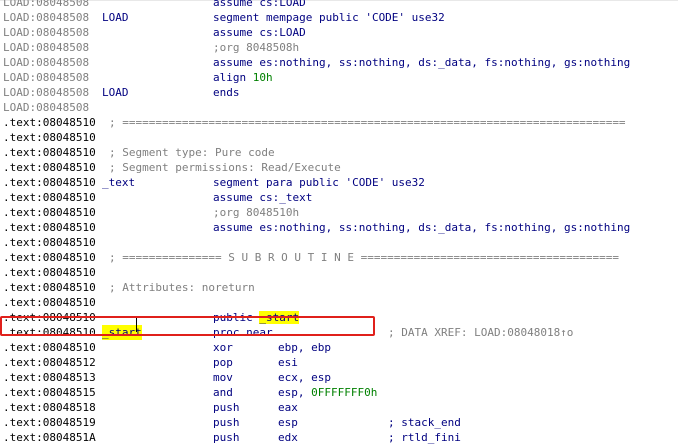 The image size is (678, 445). Describe the element at coordinates (136, 325) in the screenshot. I see `text-cursor` at that location.